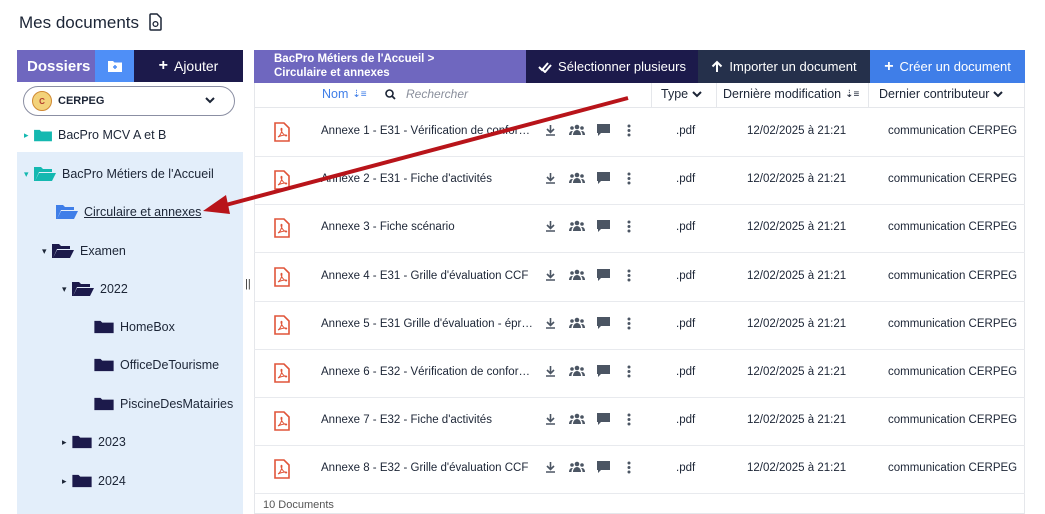 The image size is (1045, 514). Describe the element at coordinates (112, 135) in the screenshot. I see `tree-item-label: BacPro MCV A et B` at that location.